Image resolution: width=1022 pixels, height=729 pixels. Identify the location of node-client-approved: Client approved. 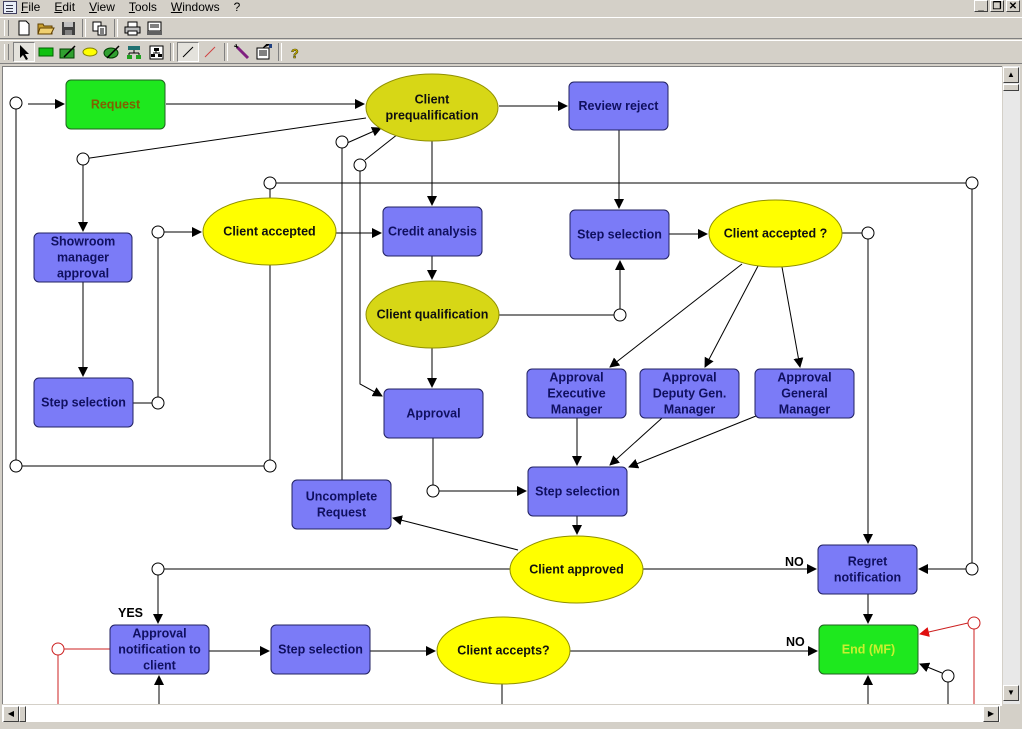
(576, 569).